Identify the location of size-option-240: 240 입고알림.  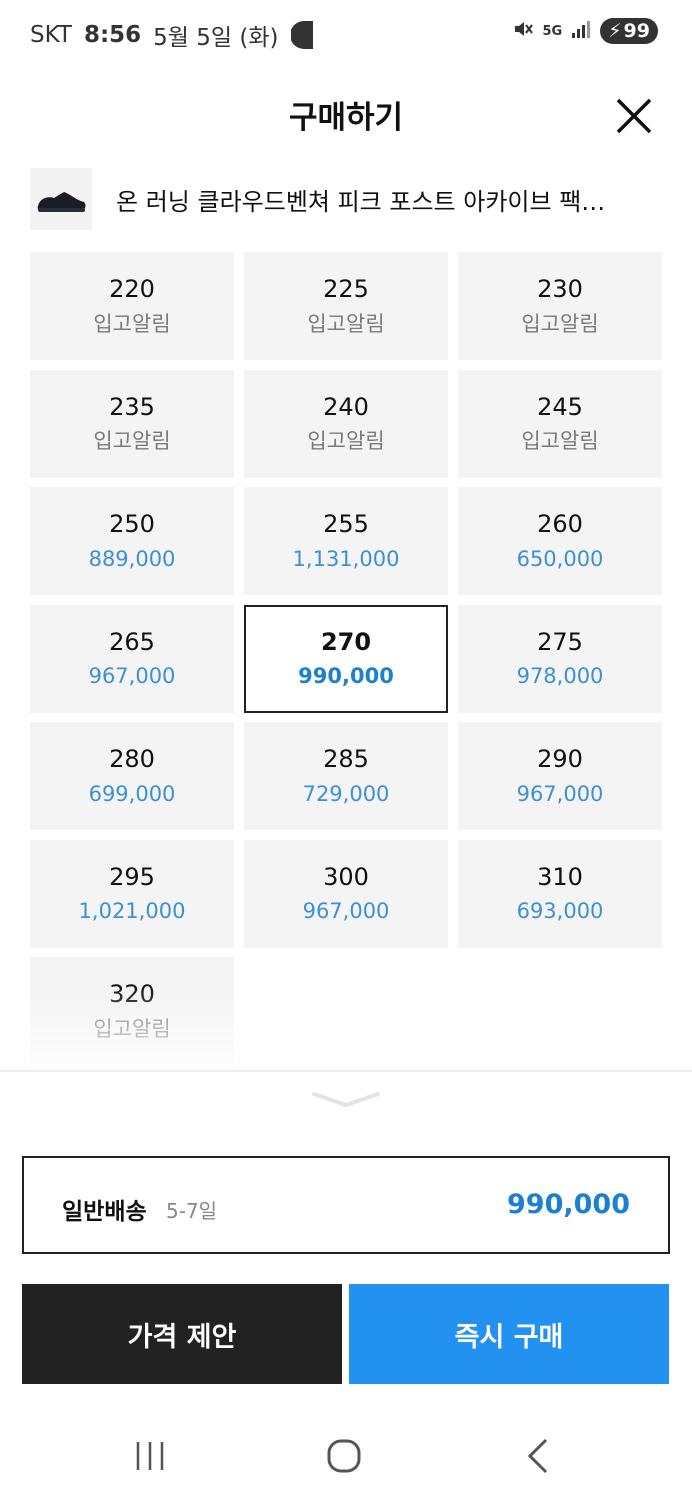
(346, 423).